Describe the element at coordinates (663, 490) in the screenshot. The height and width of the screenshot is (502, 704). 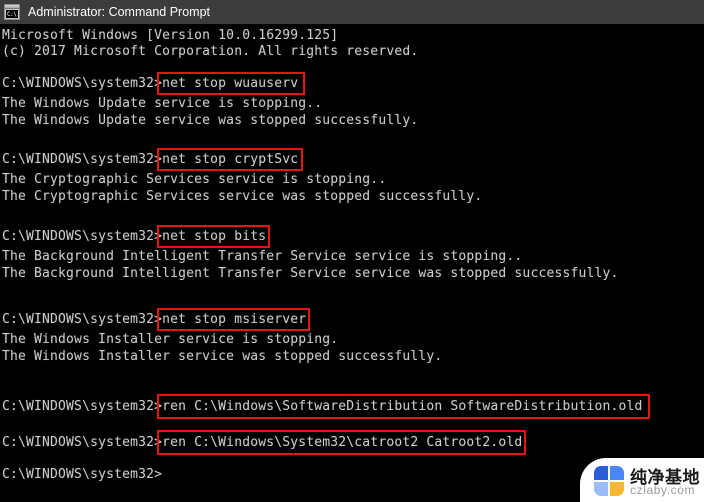
I see `watermark-brand-en: czlaby.com` at that location.